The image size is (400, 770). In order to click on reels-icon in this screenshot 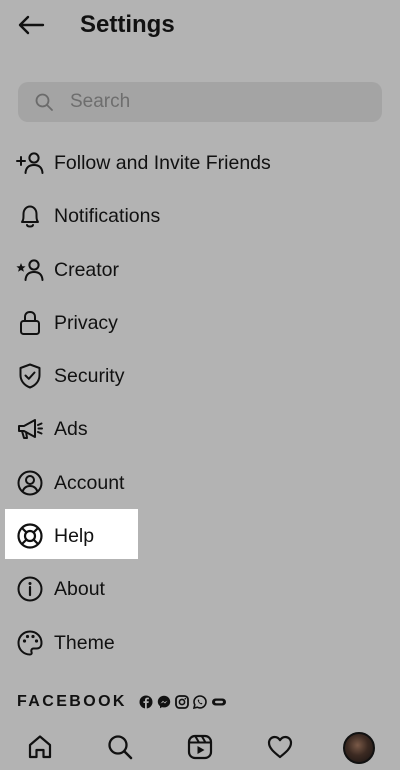, I will do `click(200, 747)`.